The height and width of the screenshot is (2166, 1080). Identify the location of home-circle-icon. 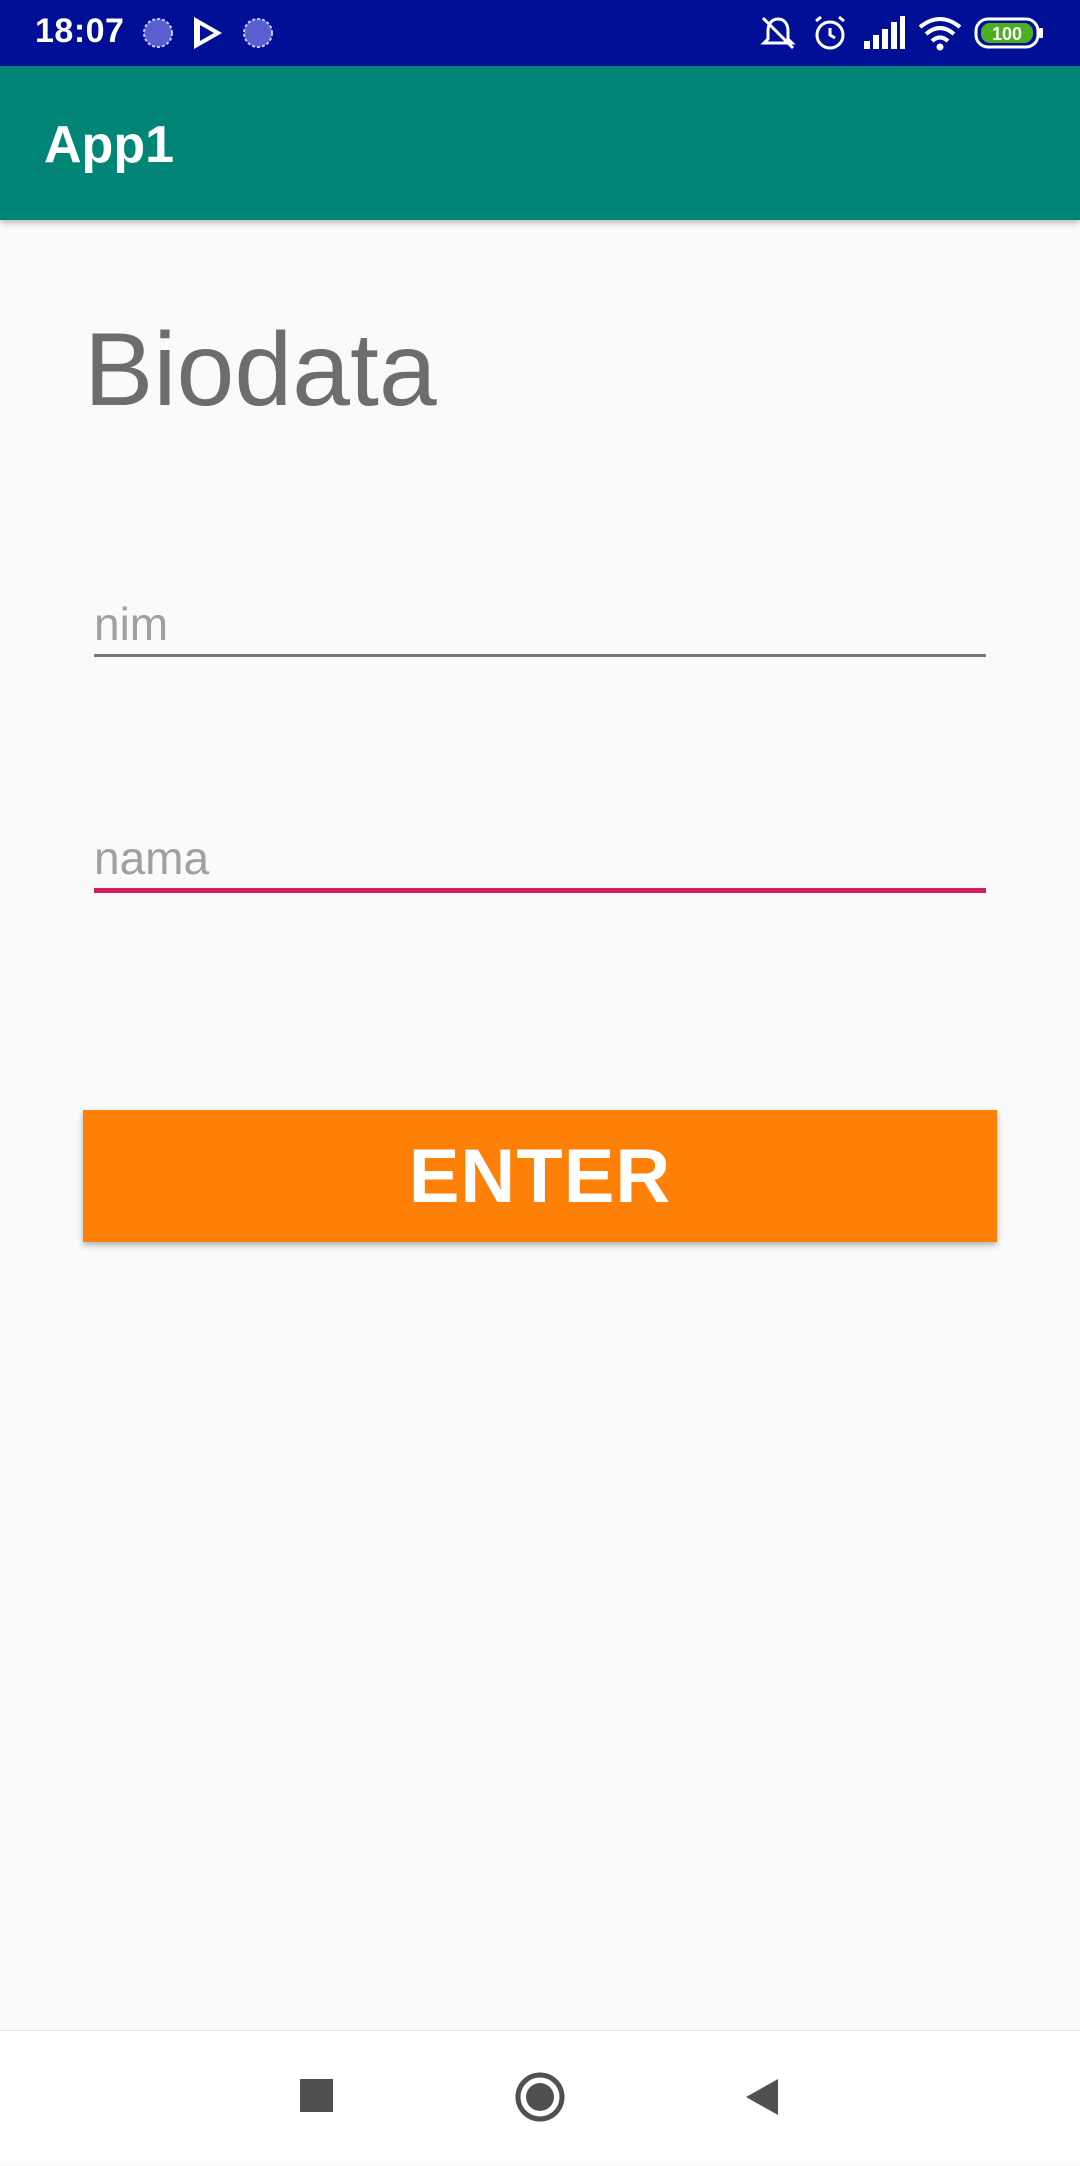
(540, 2097).